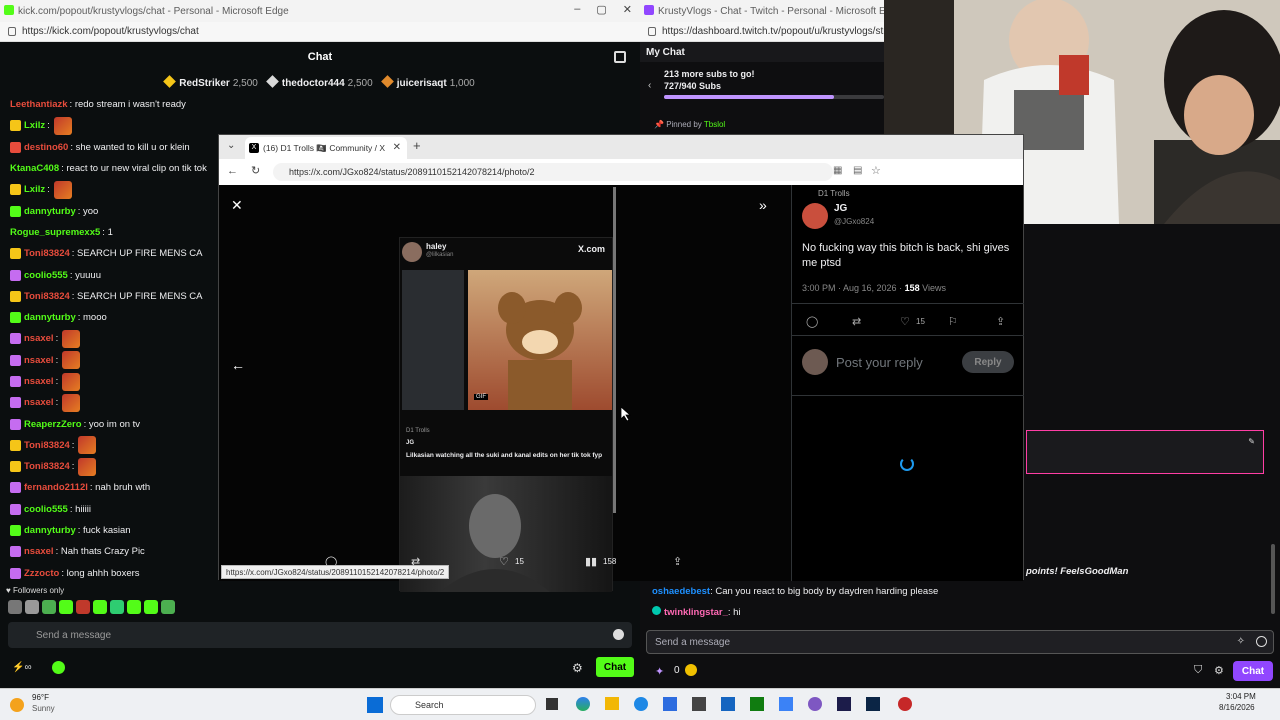 This screenshot has width=1280, height=720. What do you see at coordinates (255, 170) in the screenshot?
I see `refresh-icon: ↻` at bounding box center [255, 170].